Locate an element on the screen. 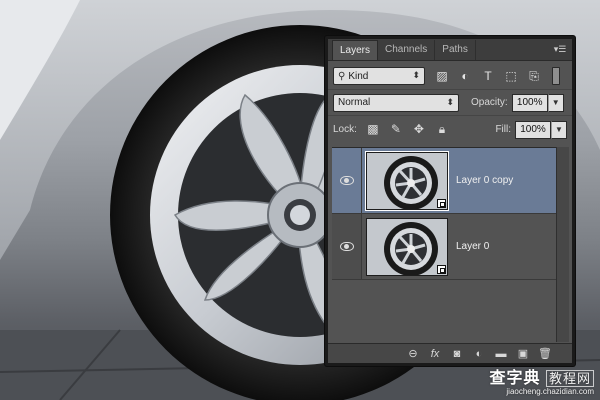 The width and height of the screenshot is (600, 400). filter-icons: ▨ ◐ T ⬚ ⎘ is located at coordinates (490, 76).